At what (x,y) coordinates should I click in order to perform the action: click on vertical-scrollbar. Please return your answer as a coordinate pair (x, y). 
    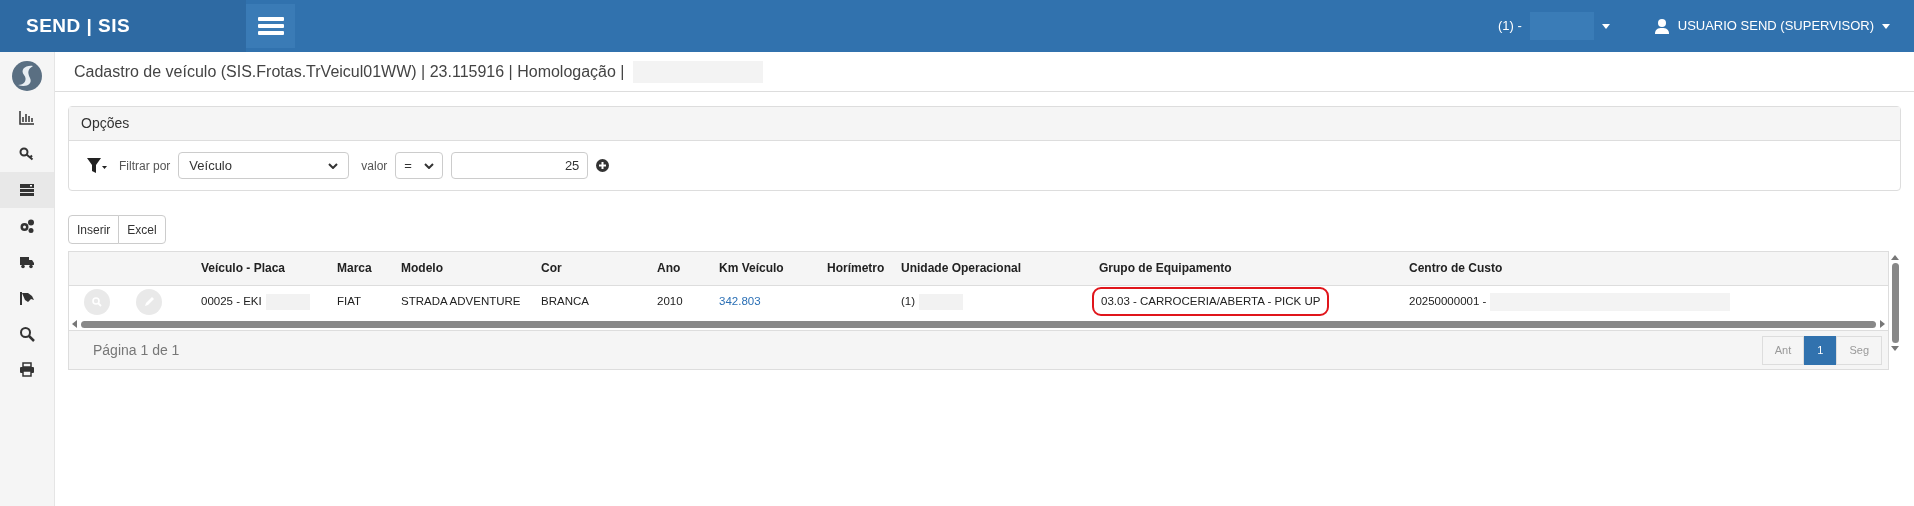
    Looking at the image, I should click on (1895, 303).